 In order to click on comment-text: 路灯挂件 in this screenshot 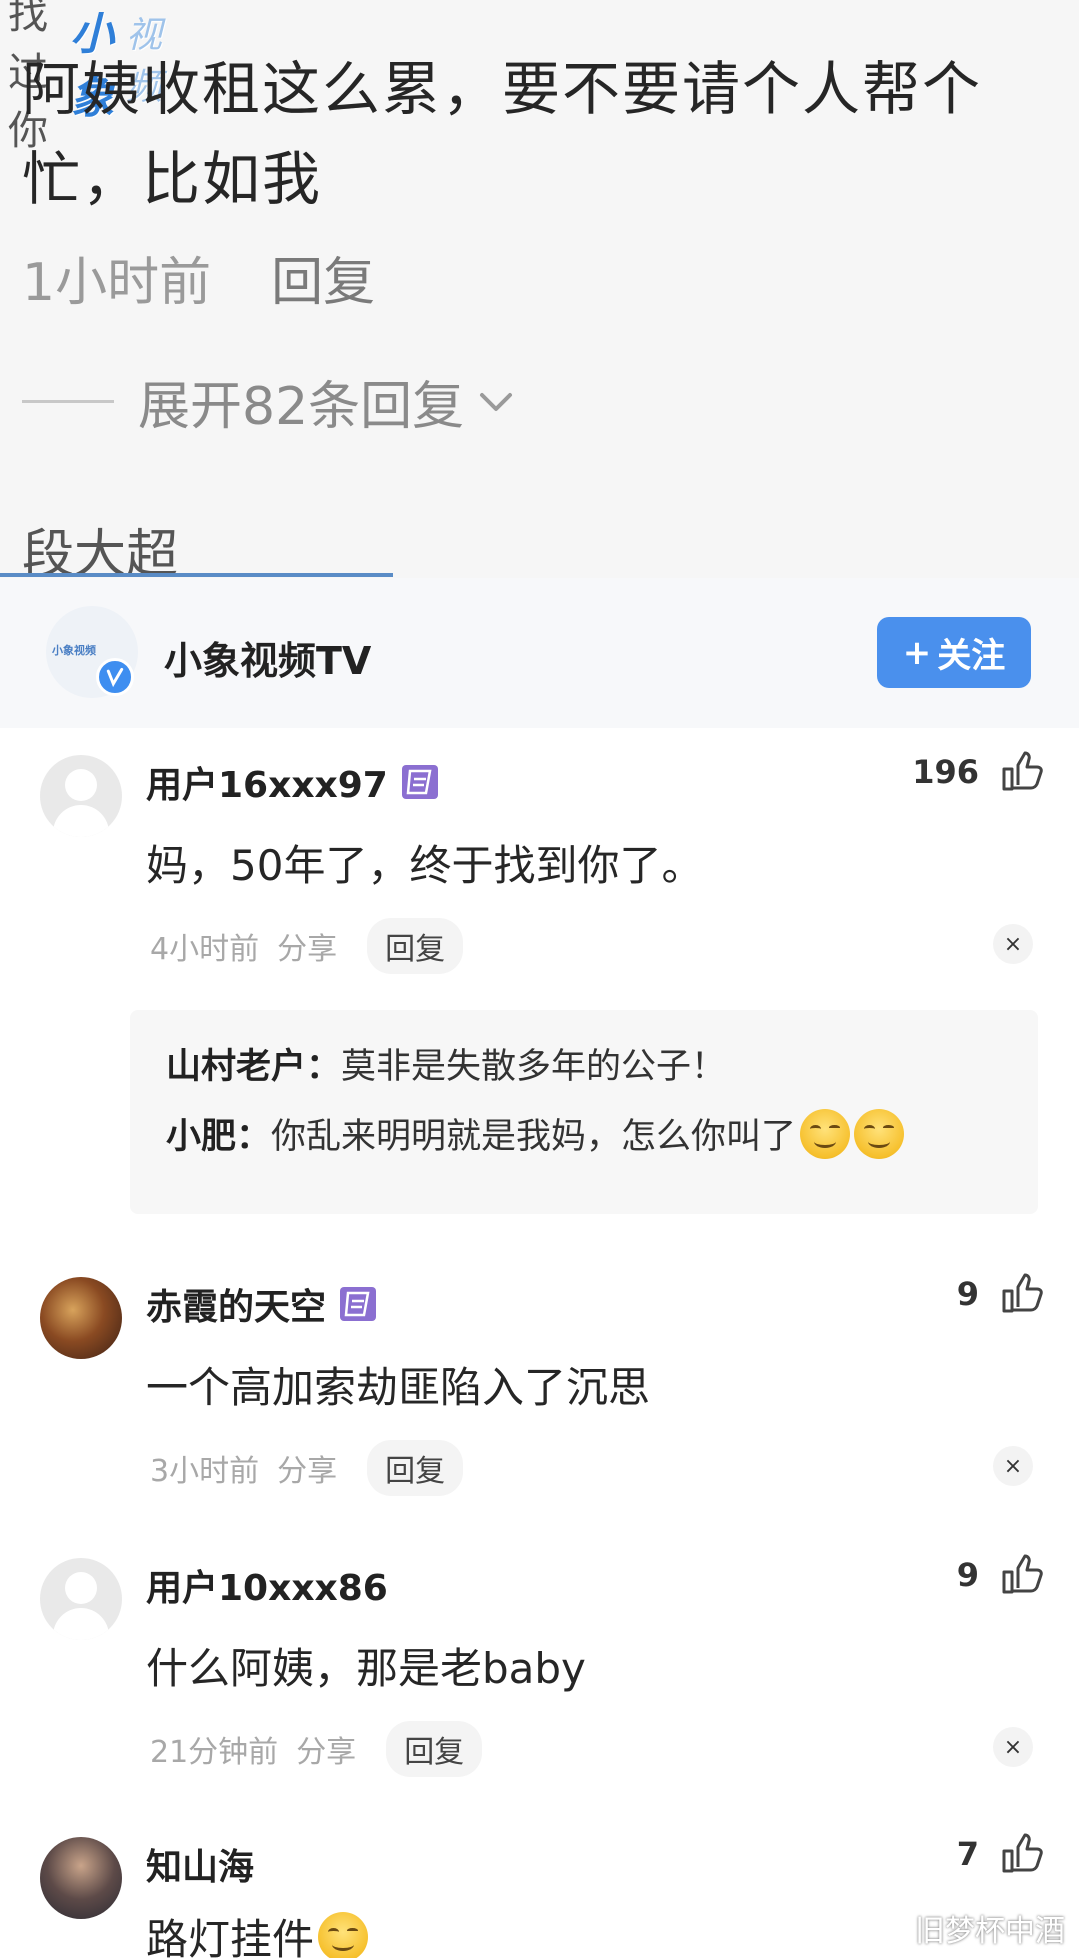, I will do `click(257, 1932)`.